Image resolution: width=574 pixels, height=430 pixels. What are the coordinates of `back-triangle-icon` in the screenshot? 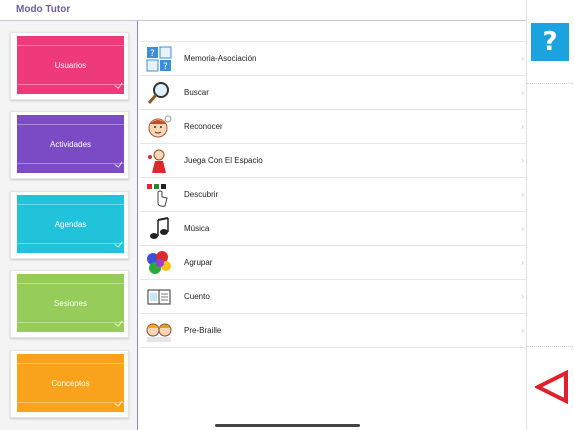 It's located at (552, 387).